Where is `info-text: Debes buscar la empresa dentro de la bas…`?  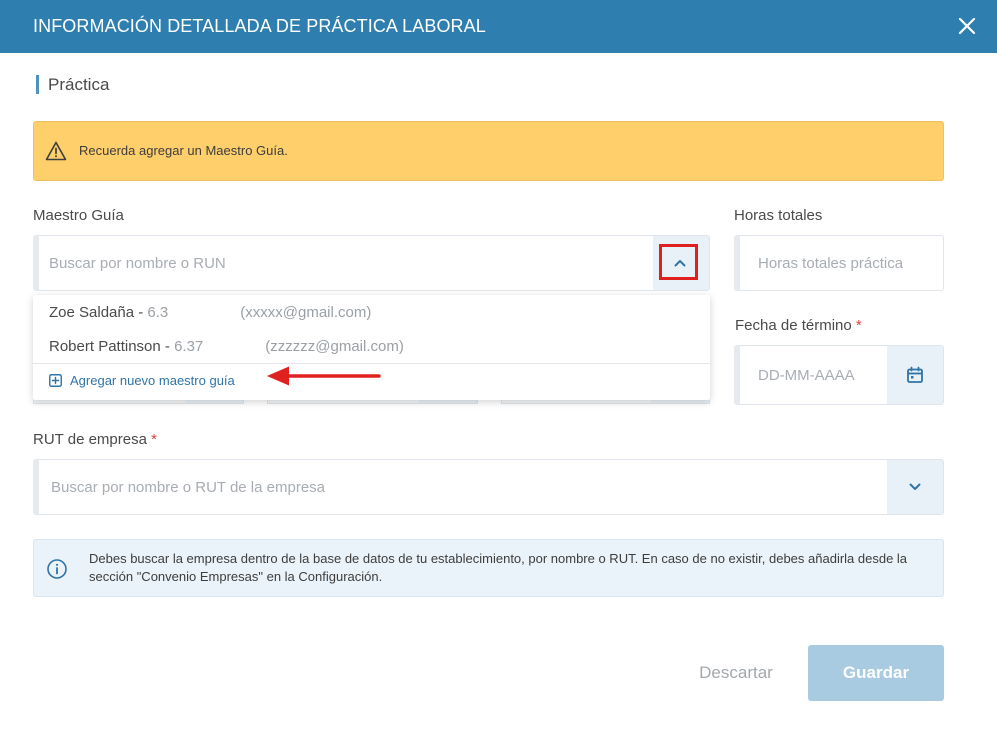 info-text: Debes buscar la empresa dentro de la bas… is located at coordinates (498, 567).